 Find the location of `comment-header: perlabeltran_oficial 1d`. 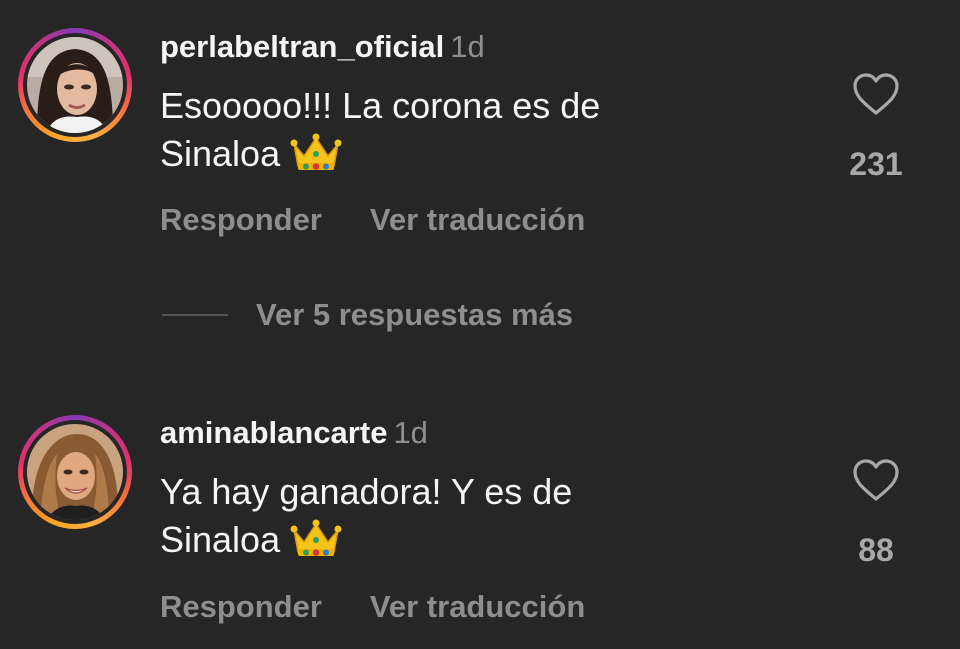

comment-header: perlabeltran_oficial 1d is located at coordinates (322, 47).